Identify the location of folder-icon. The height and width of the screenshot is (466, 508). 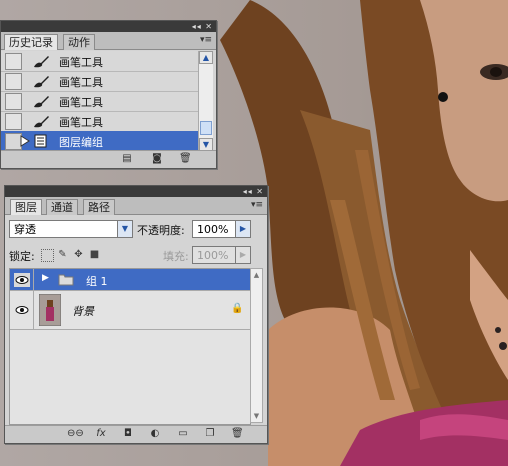
(66, 280).